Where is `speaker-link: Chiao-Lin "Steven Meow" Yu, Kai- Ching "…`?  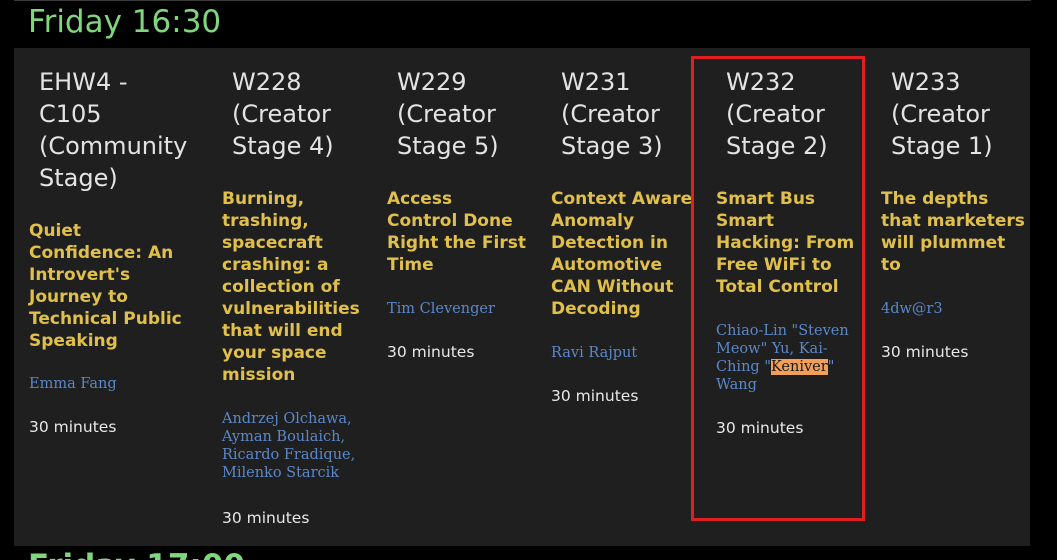 speaker-link: Chiao-Lin "Steven Meow" Yu, Kai- Ching "… is located at coordinates (785, 358).